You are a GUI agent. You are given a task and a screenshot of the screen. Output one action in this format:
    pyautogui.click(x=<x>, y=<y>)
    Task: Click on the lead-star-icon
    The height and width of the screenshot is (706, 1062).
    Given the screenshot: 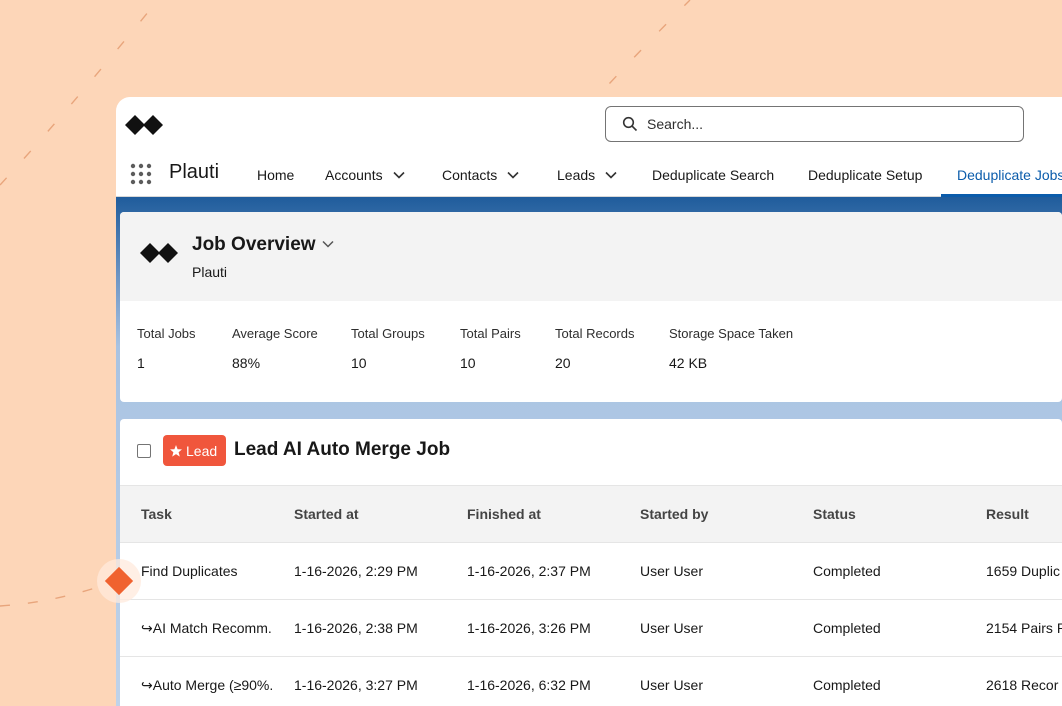 What is the action you would take?
    pyautogui.click(x=176, y=450)
    